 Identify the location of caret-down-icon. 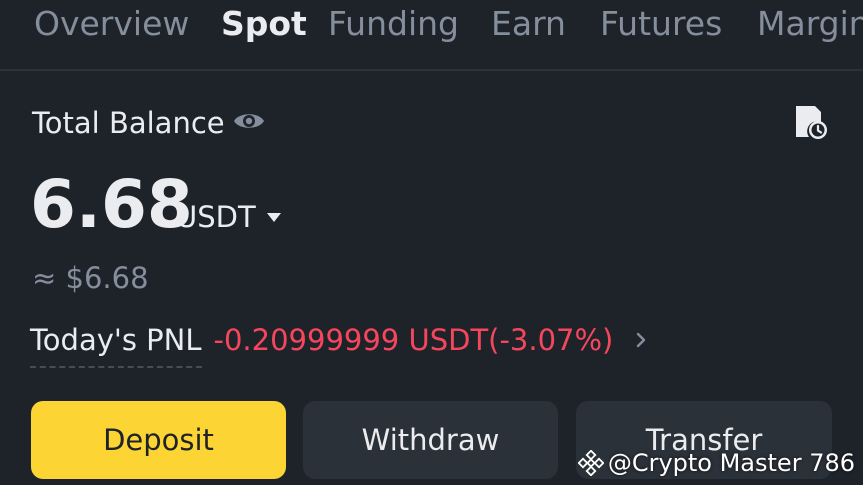
(273, 217).